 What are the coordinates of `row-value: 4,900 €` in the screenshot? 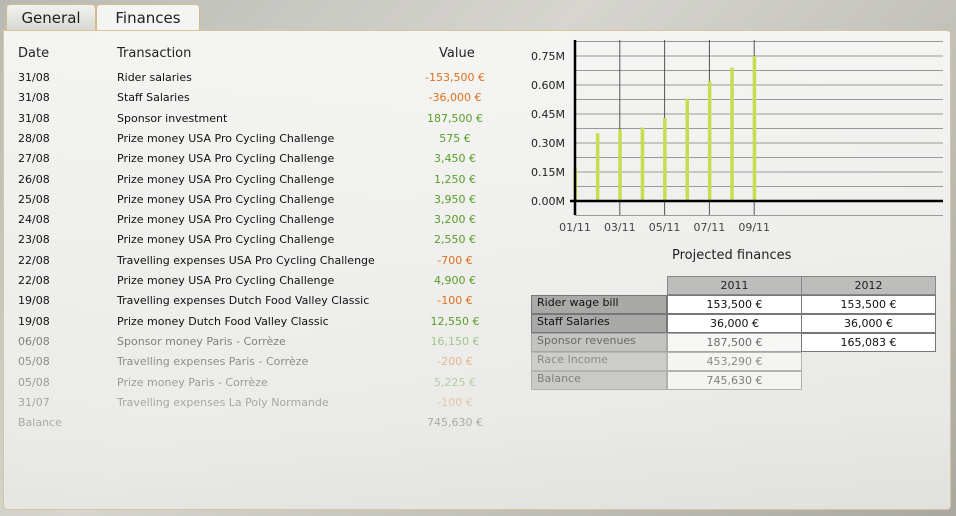 It's located at (455, 280).